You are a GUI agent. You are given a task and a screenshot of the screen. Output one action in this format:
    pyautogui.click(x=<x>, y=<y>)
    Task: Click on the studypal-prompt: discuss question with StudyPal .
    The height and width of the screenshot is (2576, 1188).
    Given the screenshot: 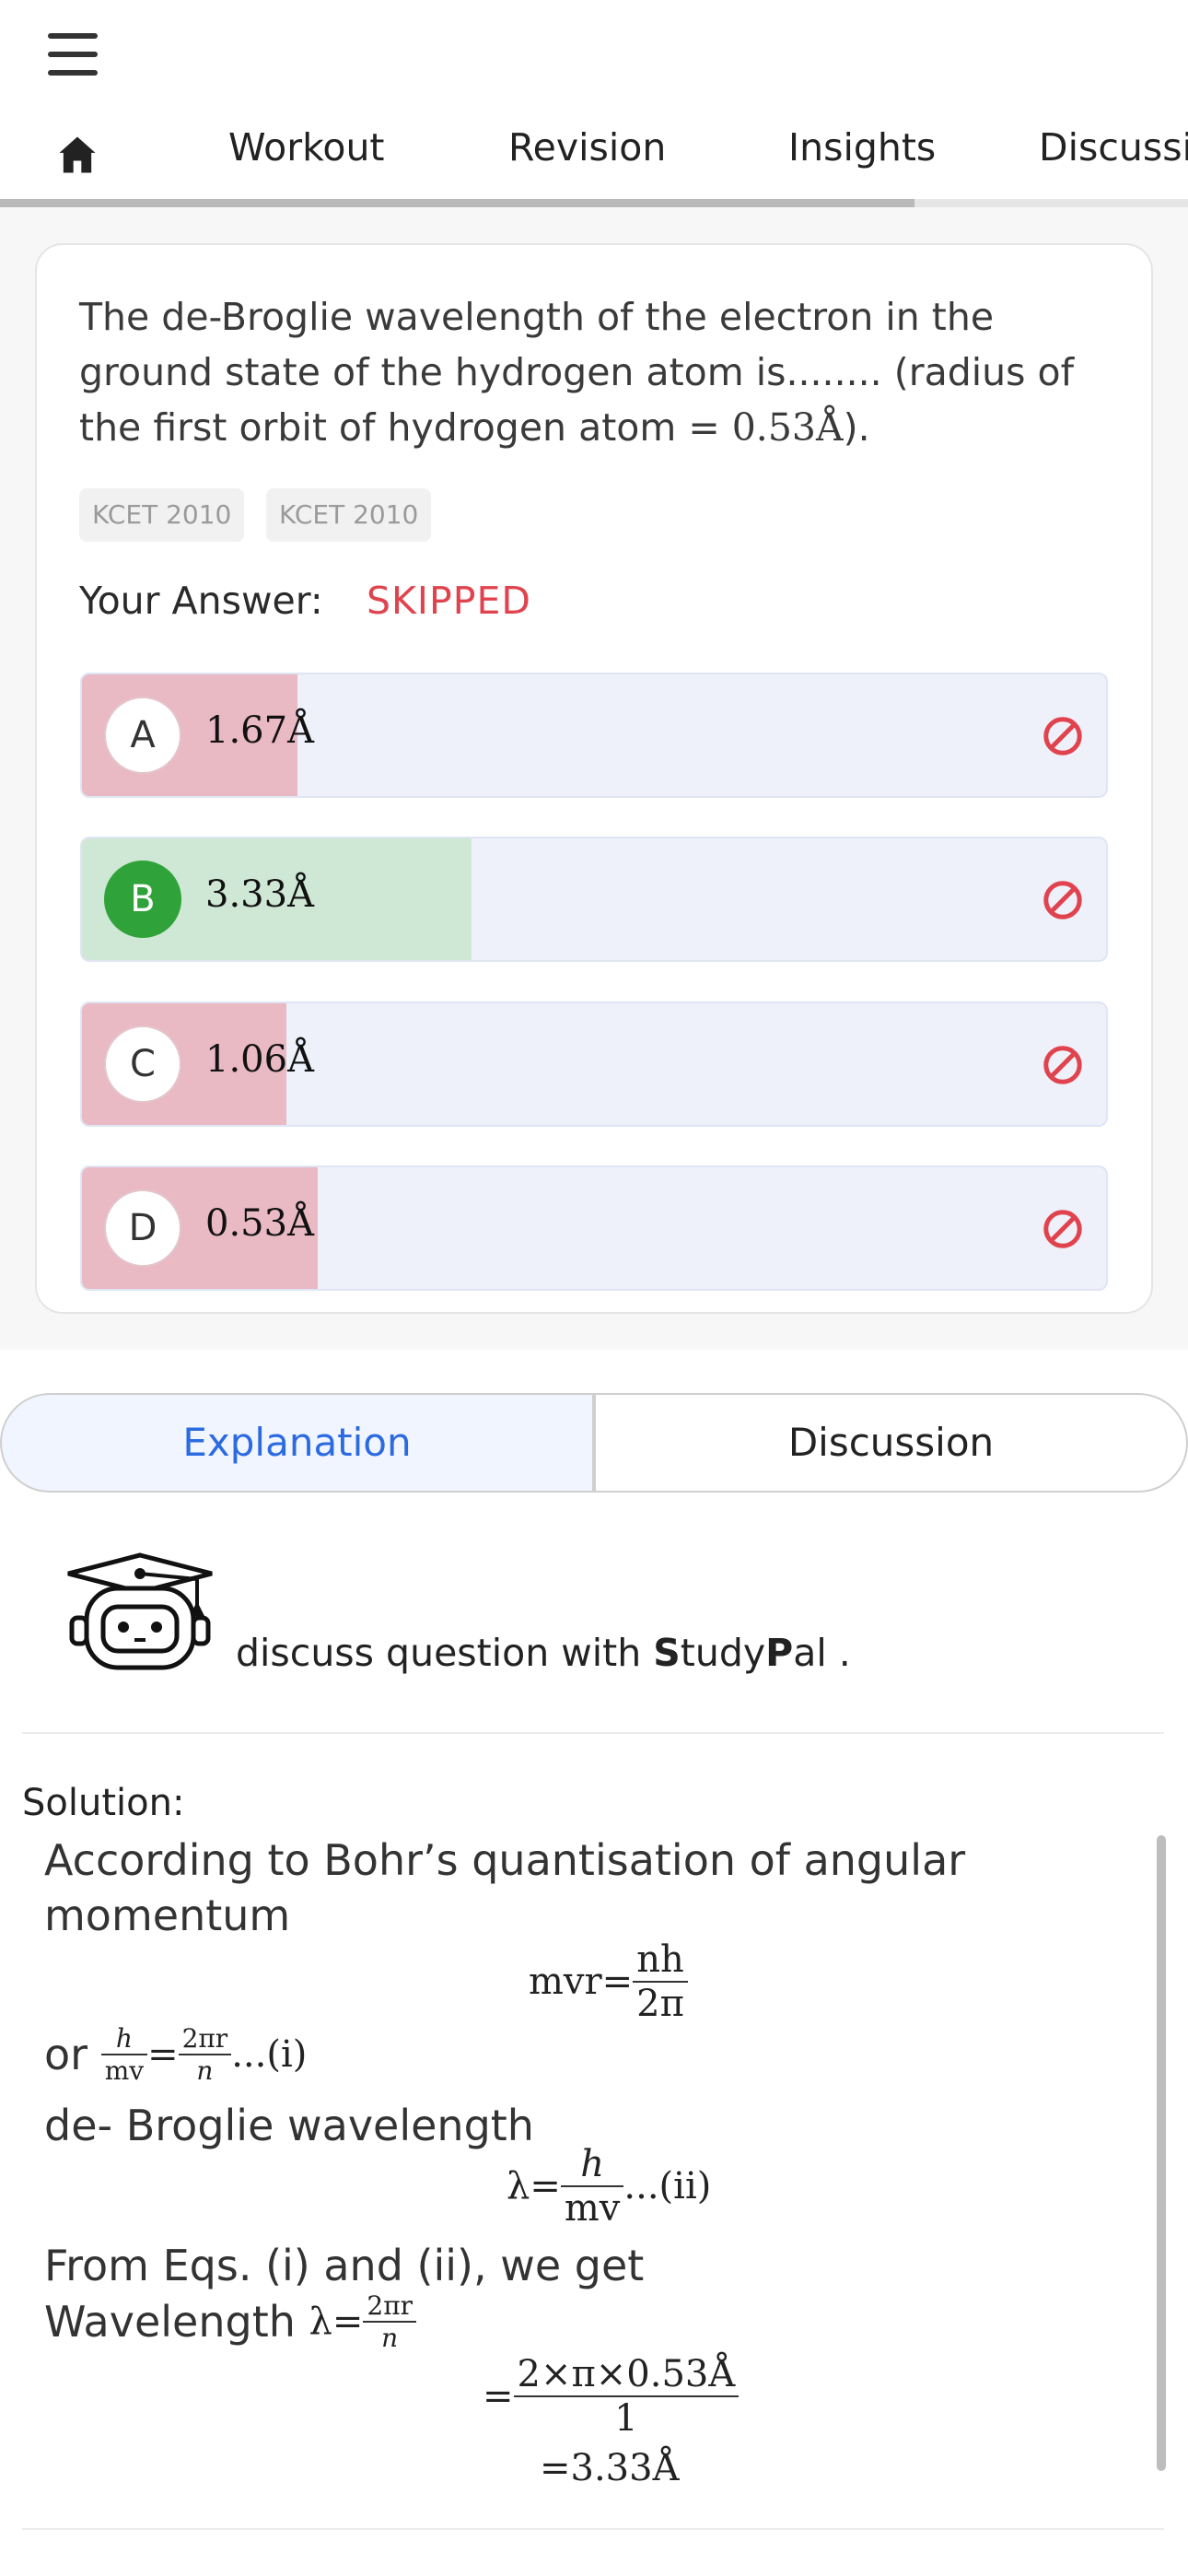 What is the action you would take?
    pyautogui.click(x=543, y=1653)
    